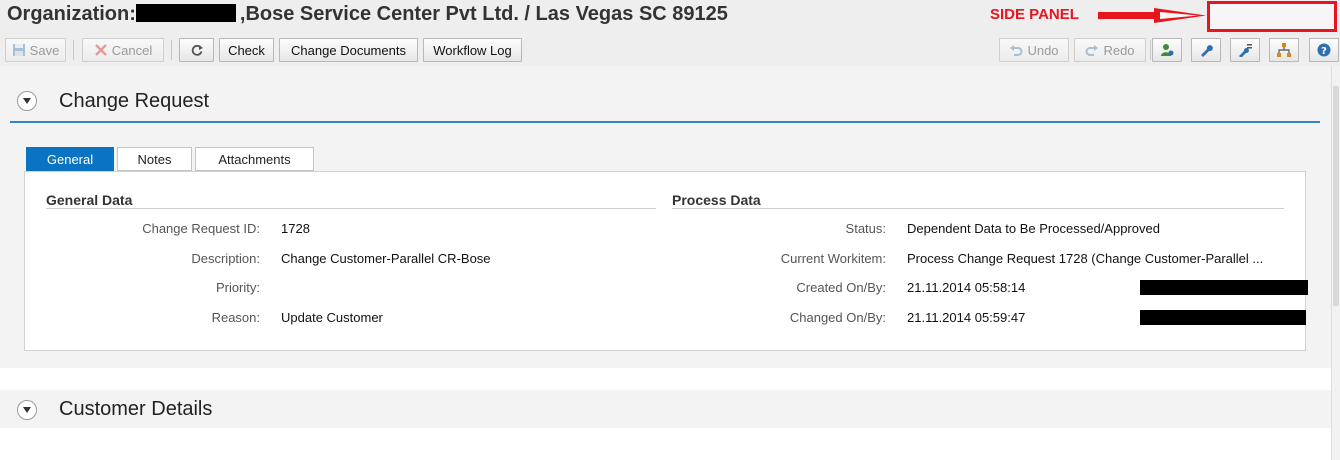 This screenshot has width=1340, height=460. What do you see at coordinates (716, 200) in the screenshot?
I see `process-data-title: Process Data` at bounding box center [716, 200].